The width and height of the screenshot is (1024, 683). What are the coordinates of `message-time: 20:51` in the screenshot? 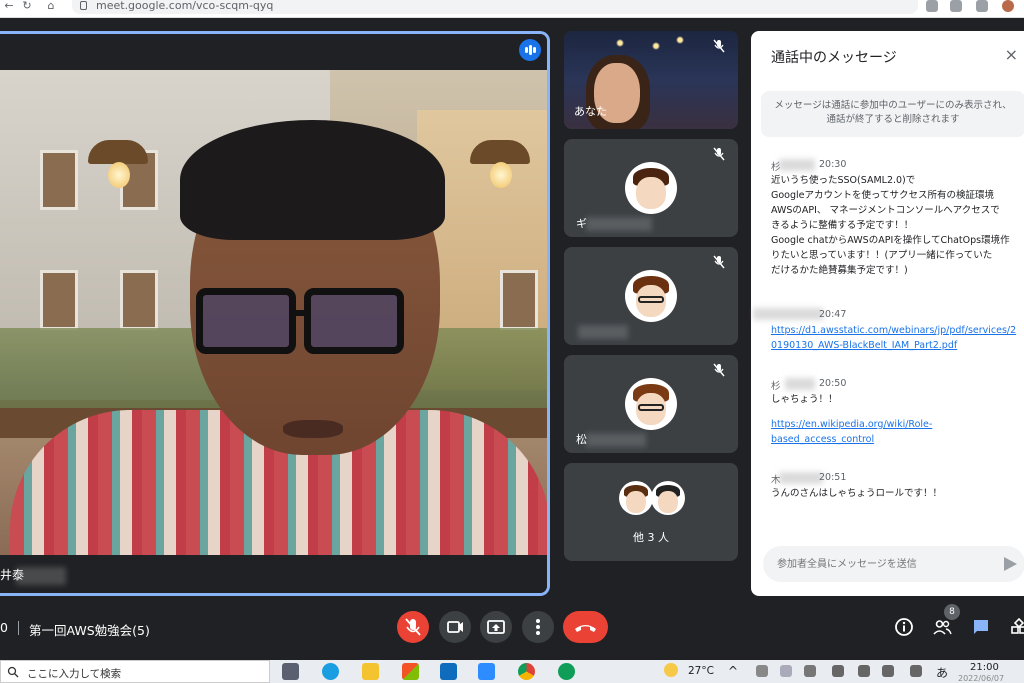 It's located at (833, 477).